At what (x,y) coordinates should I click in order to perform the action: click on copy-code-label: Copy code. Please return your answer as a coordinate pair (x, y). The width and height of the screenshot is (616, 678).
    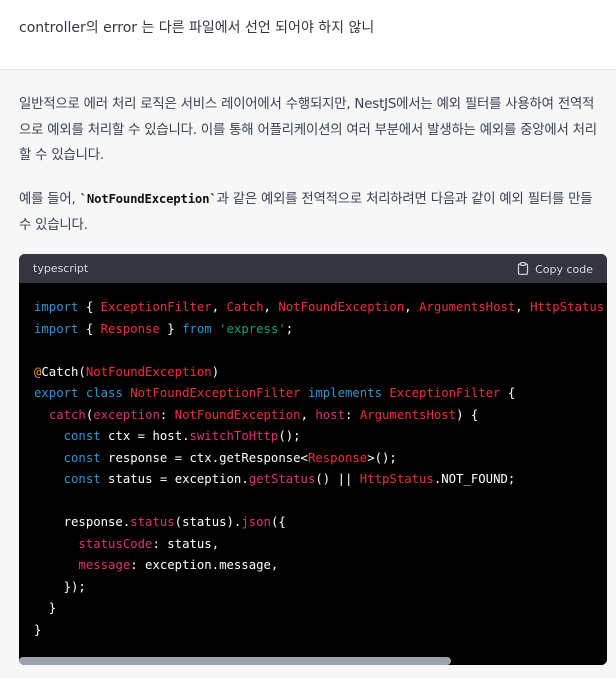
    Looking at the image, I should click on (564, 269).